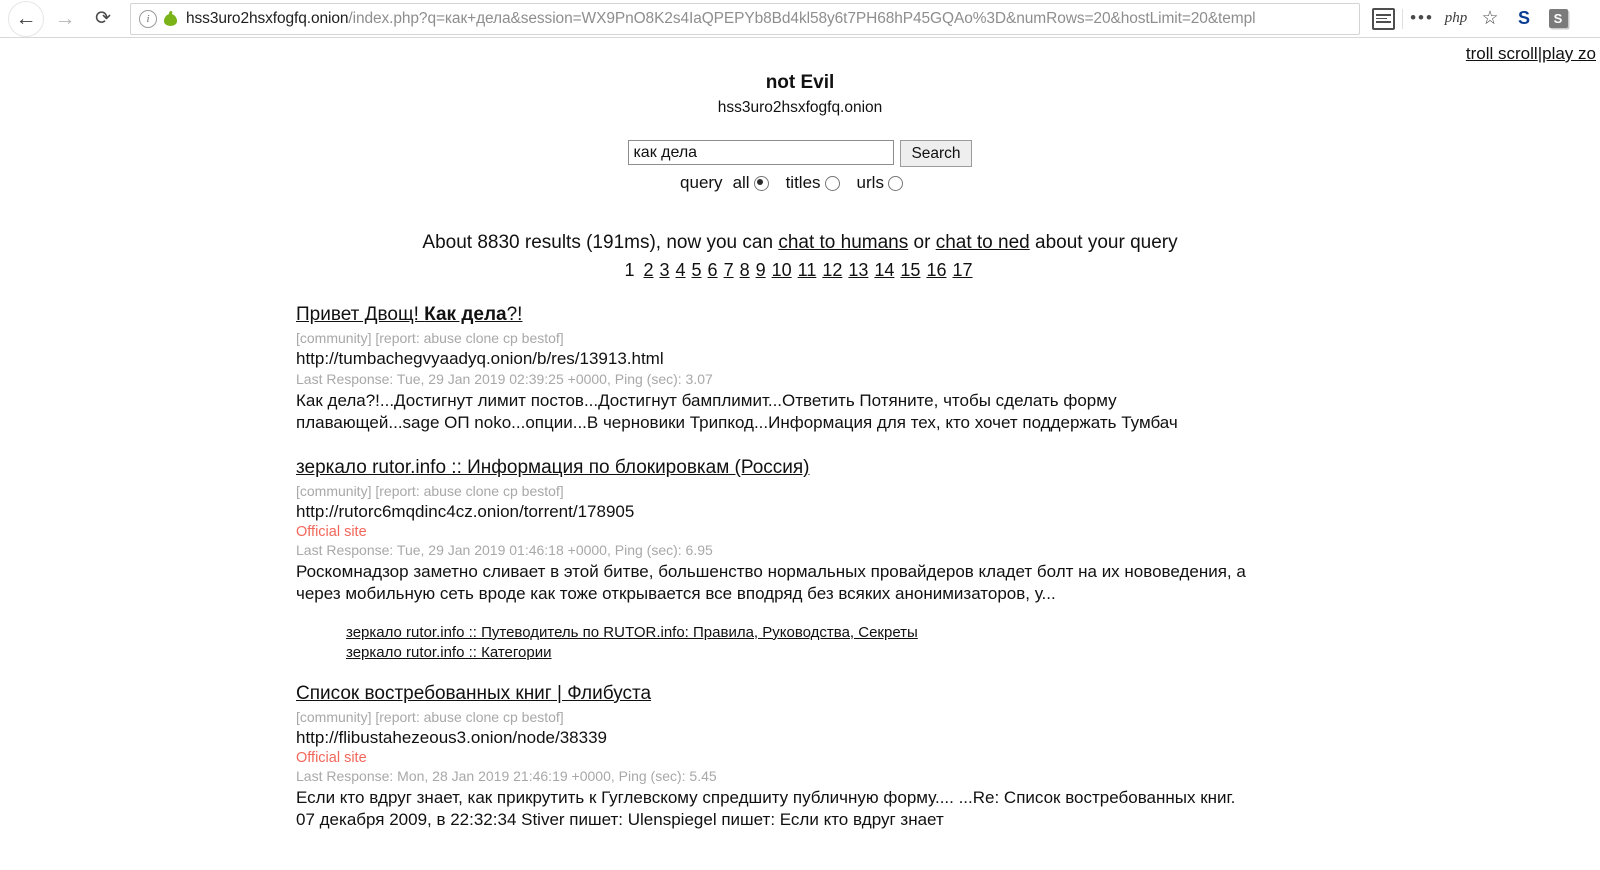  What do you see at coordinates (910, 270) in the screenshot?
I see `page-link-15: 15` at bounding box center [910, 270].